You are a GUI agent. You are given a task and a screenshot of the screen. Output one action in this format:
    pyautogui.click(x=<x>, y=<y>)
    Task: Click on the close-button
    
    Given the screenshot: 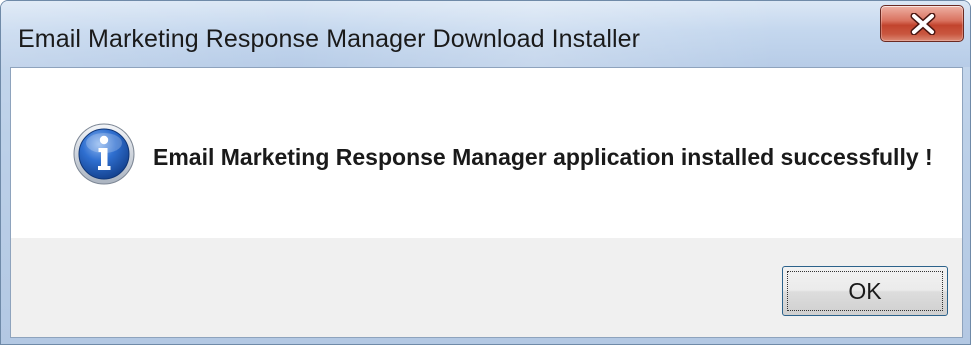 What is the action you would take?
    pyautogui.click(x=922, y=23)
    